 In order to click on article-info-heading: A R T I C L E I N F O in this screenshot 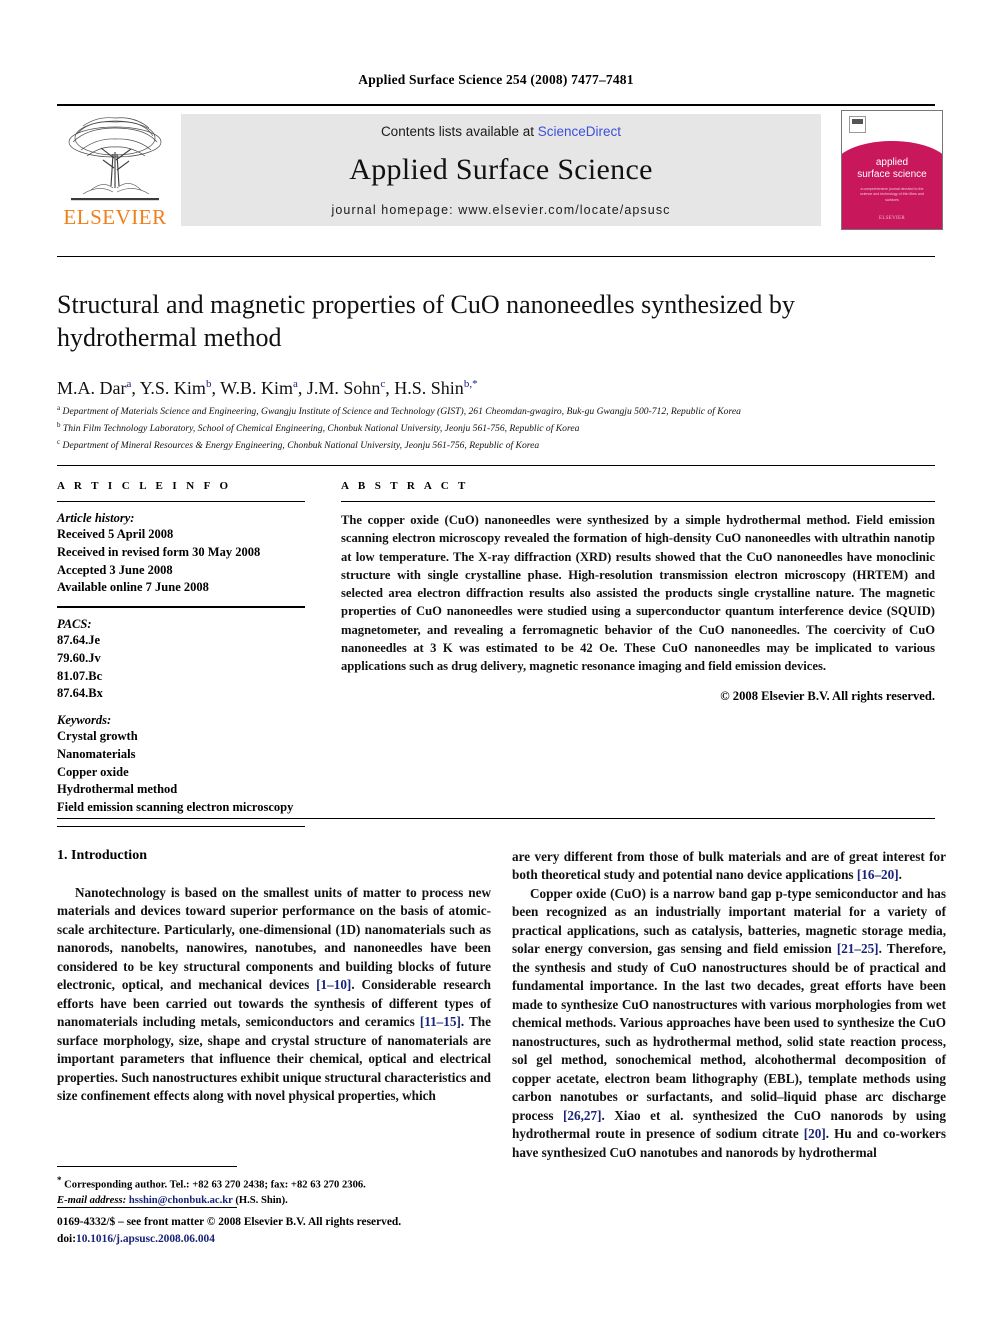, I will do `click(144, 486)`.